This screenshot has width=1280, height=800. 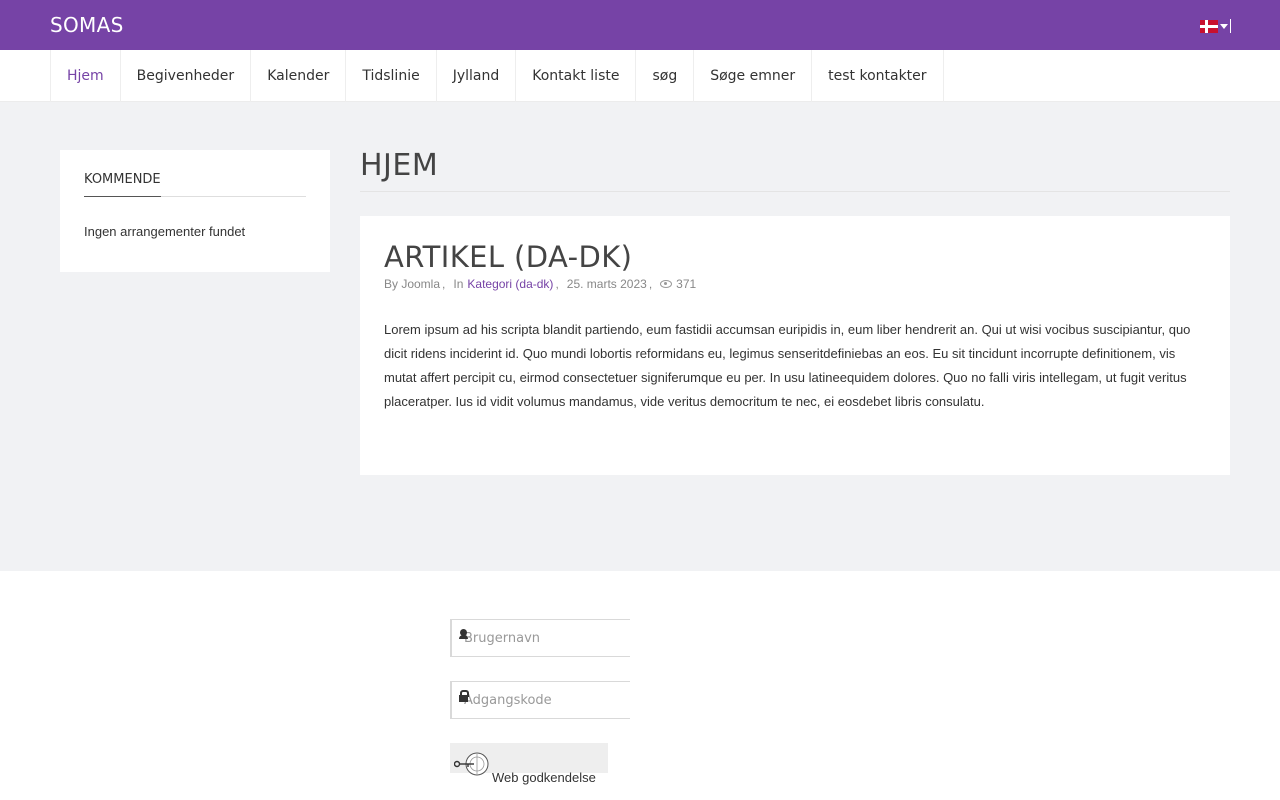 I want to click on username-group, so click(x=548, y=638).